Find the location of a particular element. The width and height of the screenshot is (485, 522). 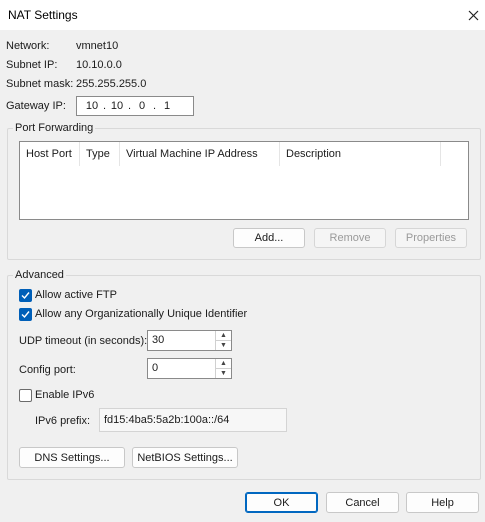

gateway-octet-2: 10 is located at coordinates (117, 106).